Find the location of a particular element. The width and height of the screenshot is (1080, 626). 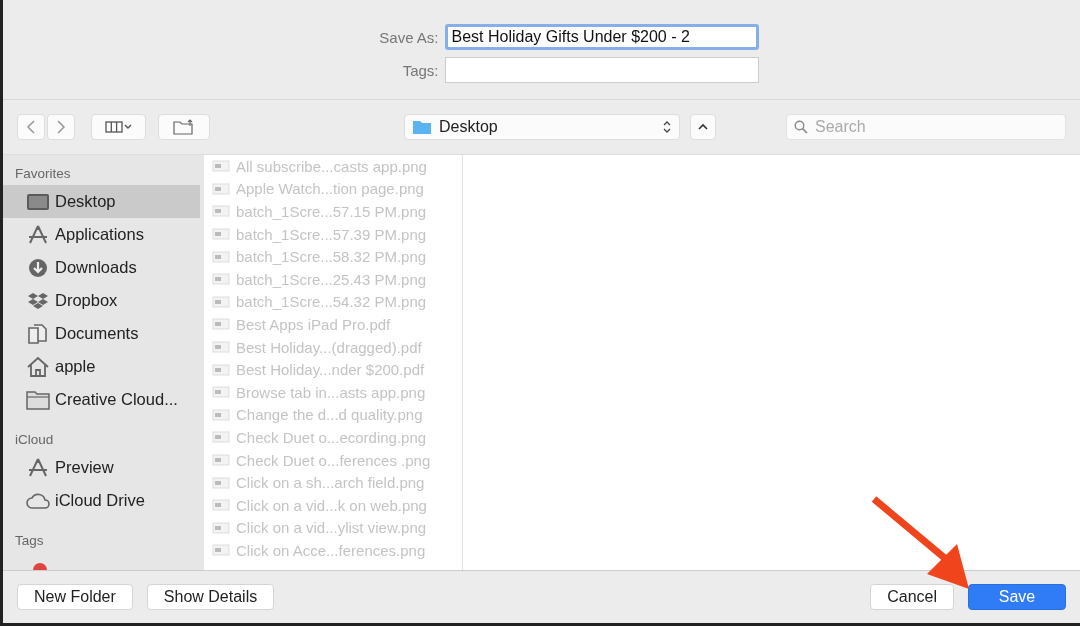

chevron-up-icon is located at coordinates (703, 127).